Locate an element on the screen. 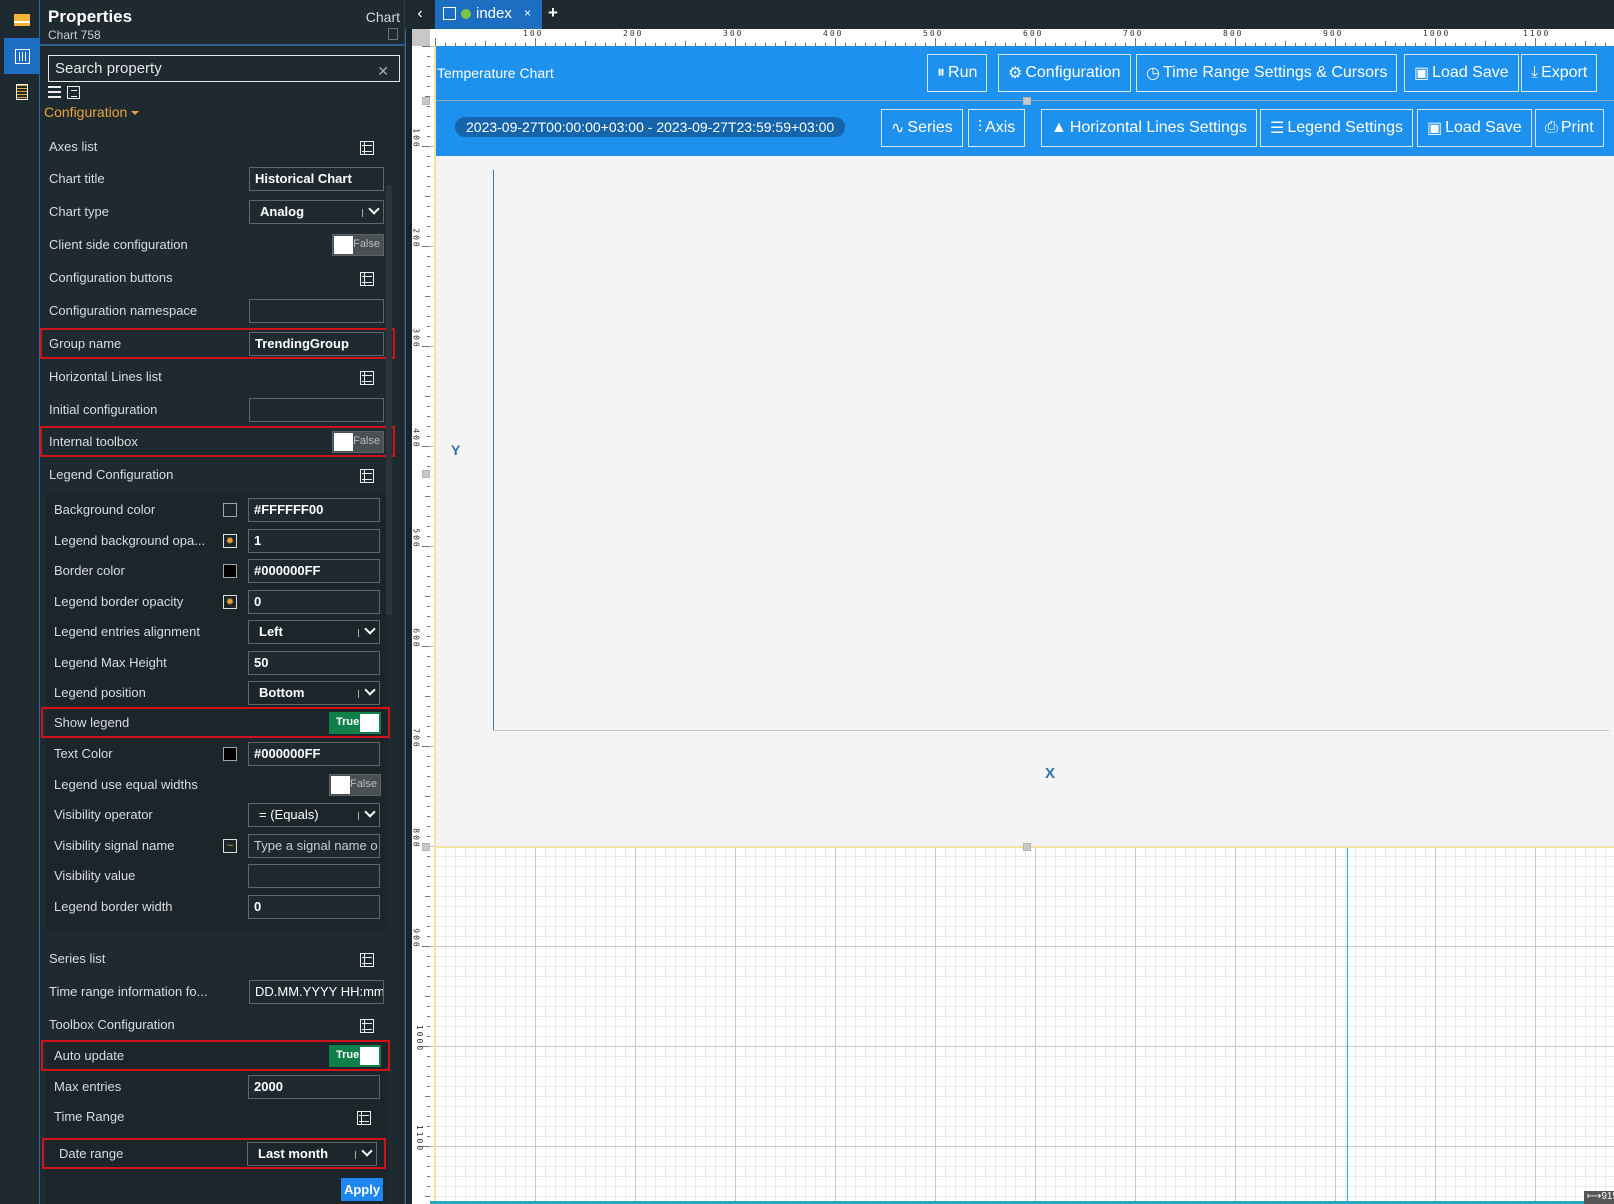  date-range-select: Last month is located at coordinates (312, 1154).